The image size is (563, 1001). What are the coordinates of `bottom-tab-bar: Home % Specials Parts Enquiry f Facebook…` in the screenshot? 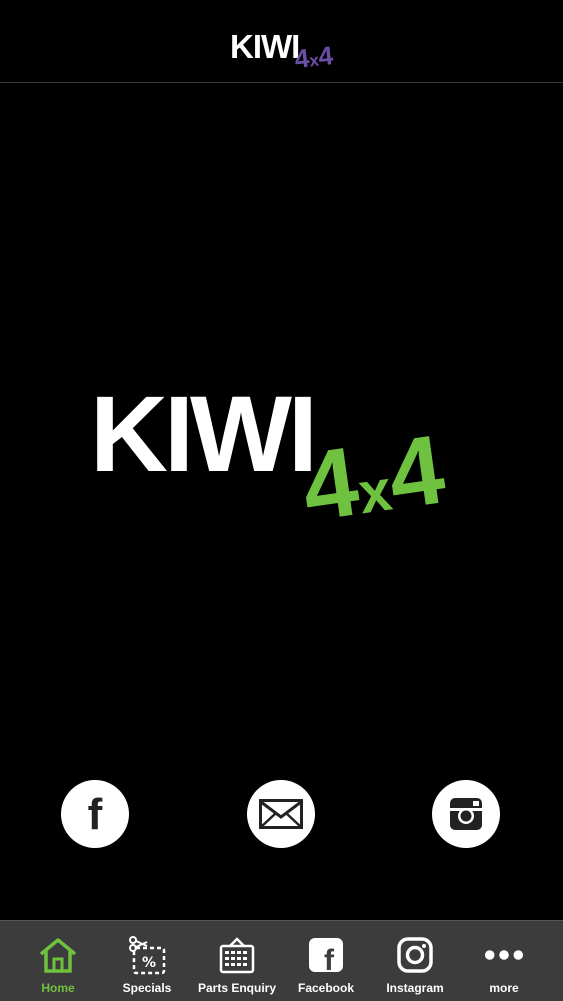 It's located at (281, 960).